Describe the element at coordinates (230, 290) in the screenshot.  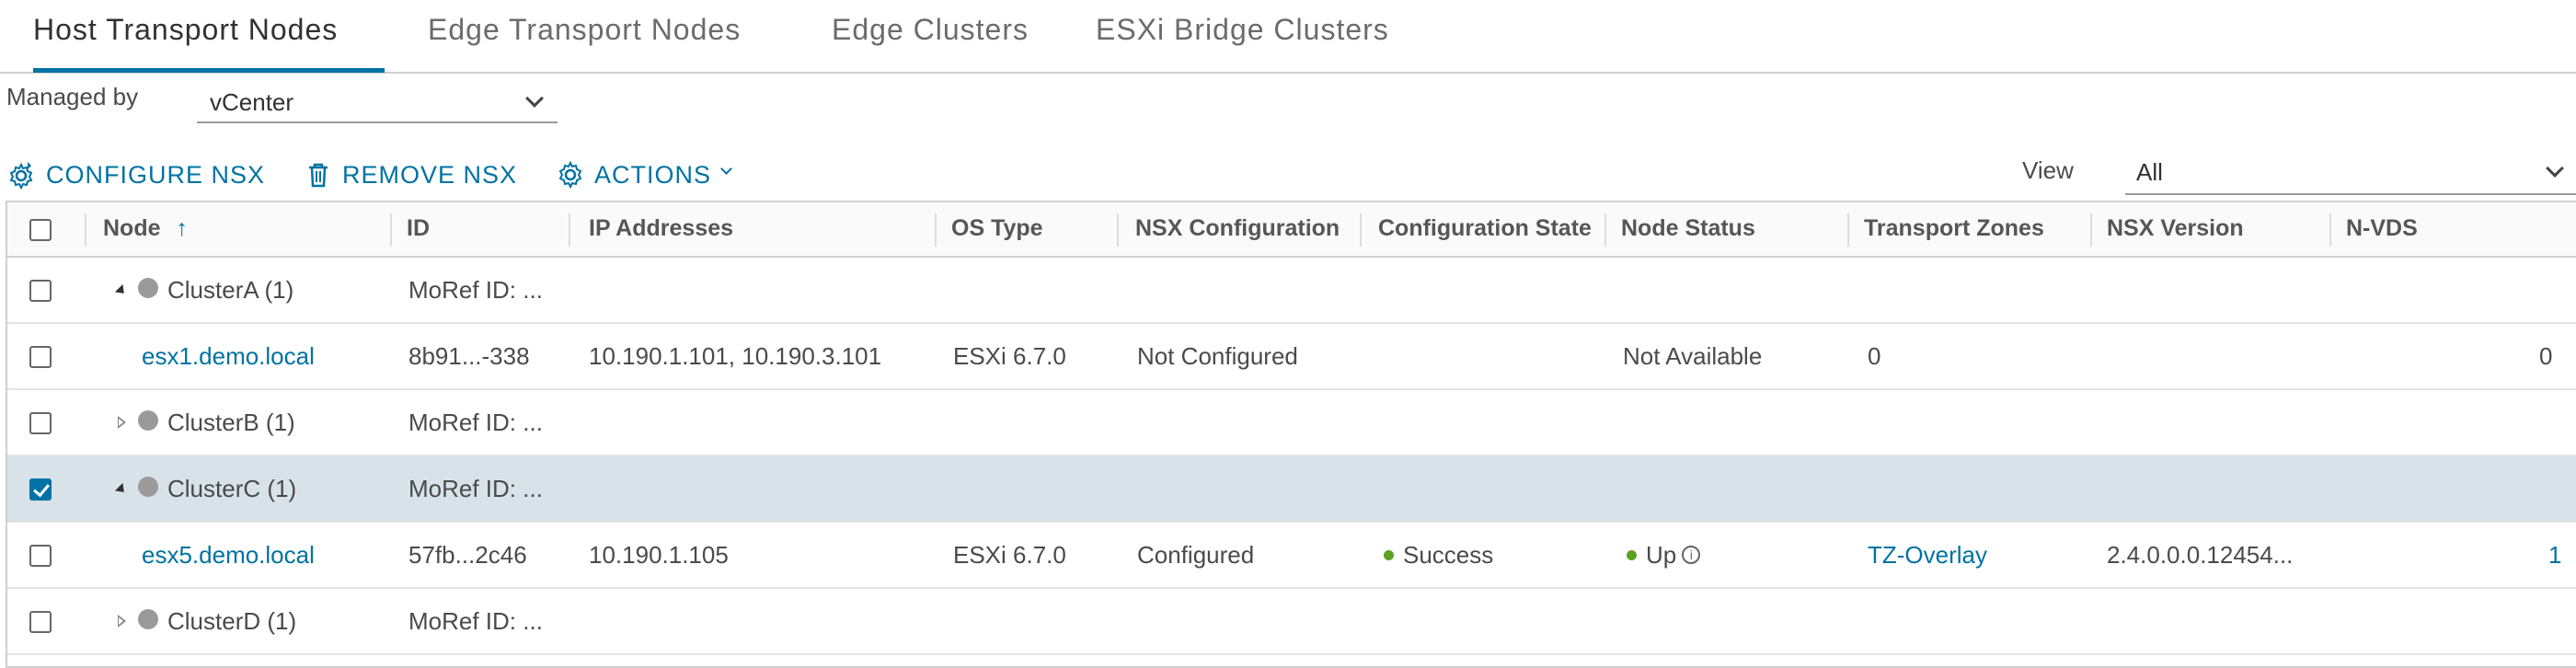
I see `cluster-name: ClusterA (1)` at that location.